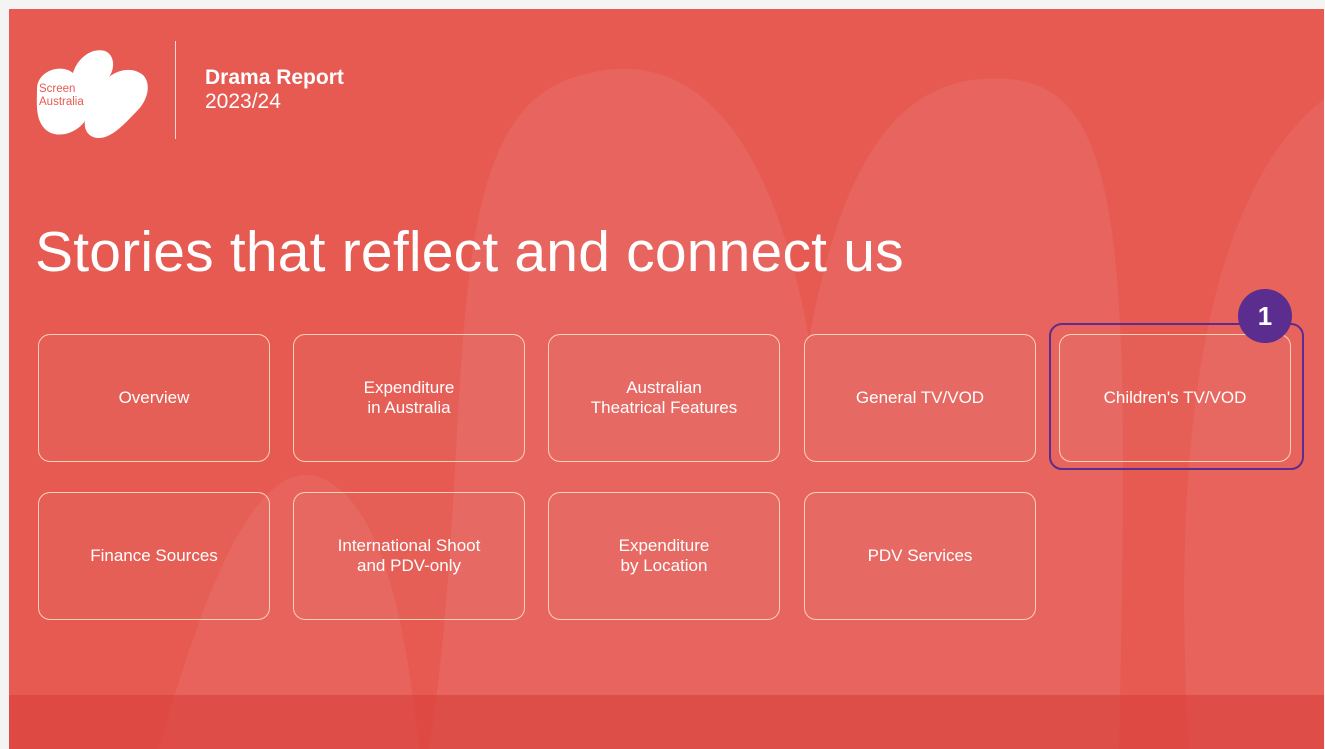 The height and width of the screenshot is (749, 1325). I want to click on tile-general-tv-vod: General TV/VOD, so click(920, 398).